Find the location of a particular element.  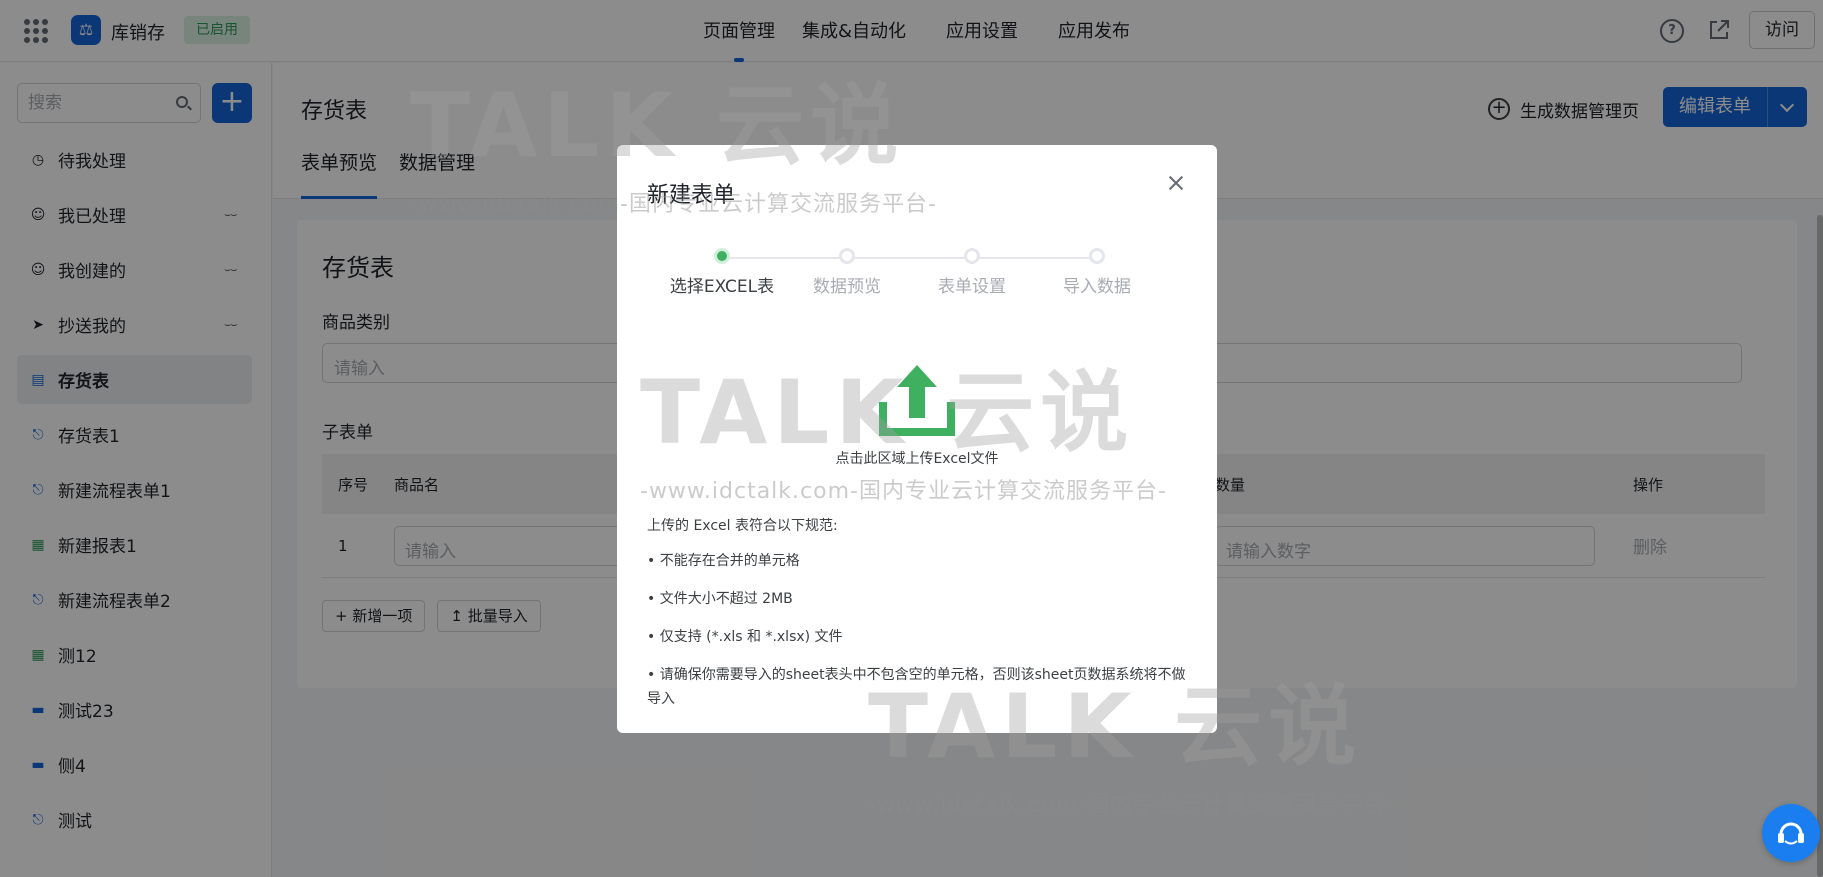

upload-area: 点击此区域上传Excel文件 is located at coordinates (917, 420).